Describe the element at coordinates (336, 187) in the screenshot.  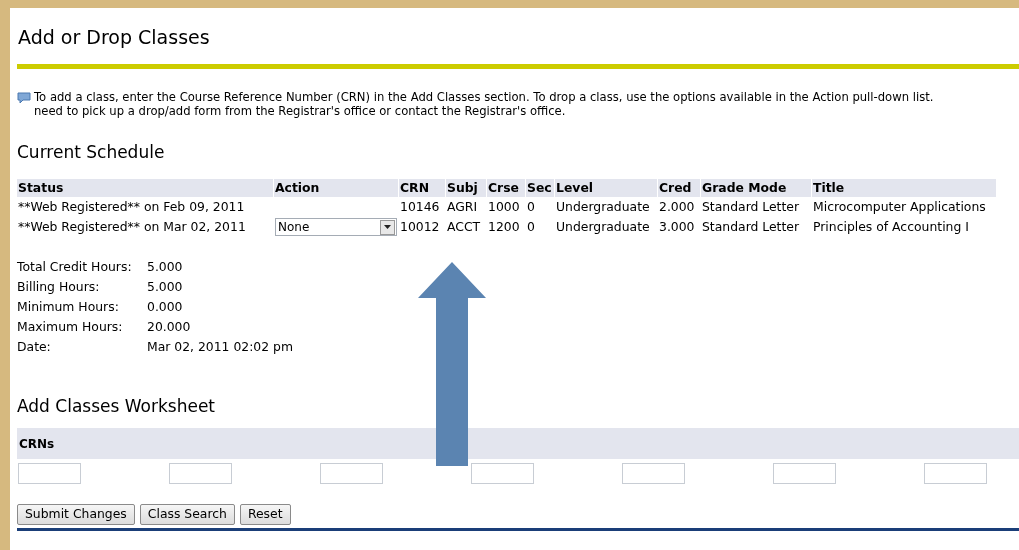
I see `column-header: Action` at that location.